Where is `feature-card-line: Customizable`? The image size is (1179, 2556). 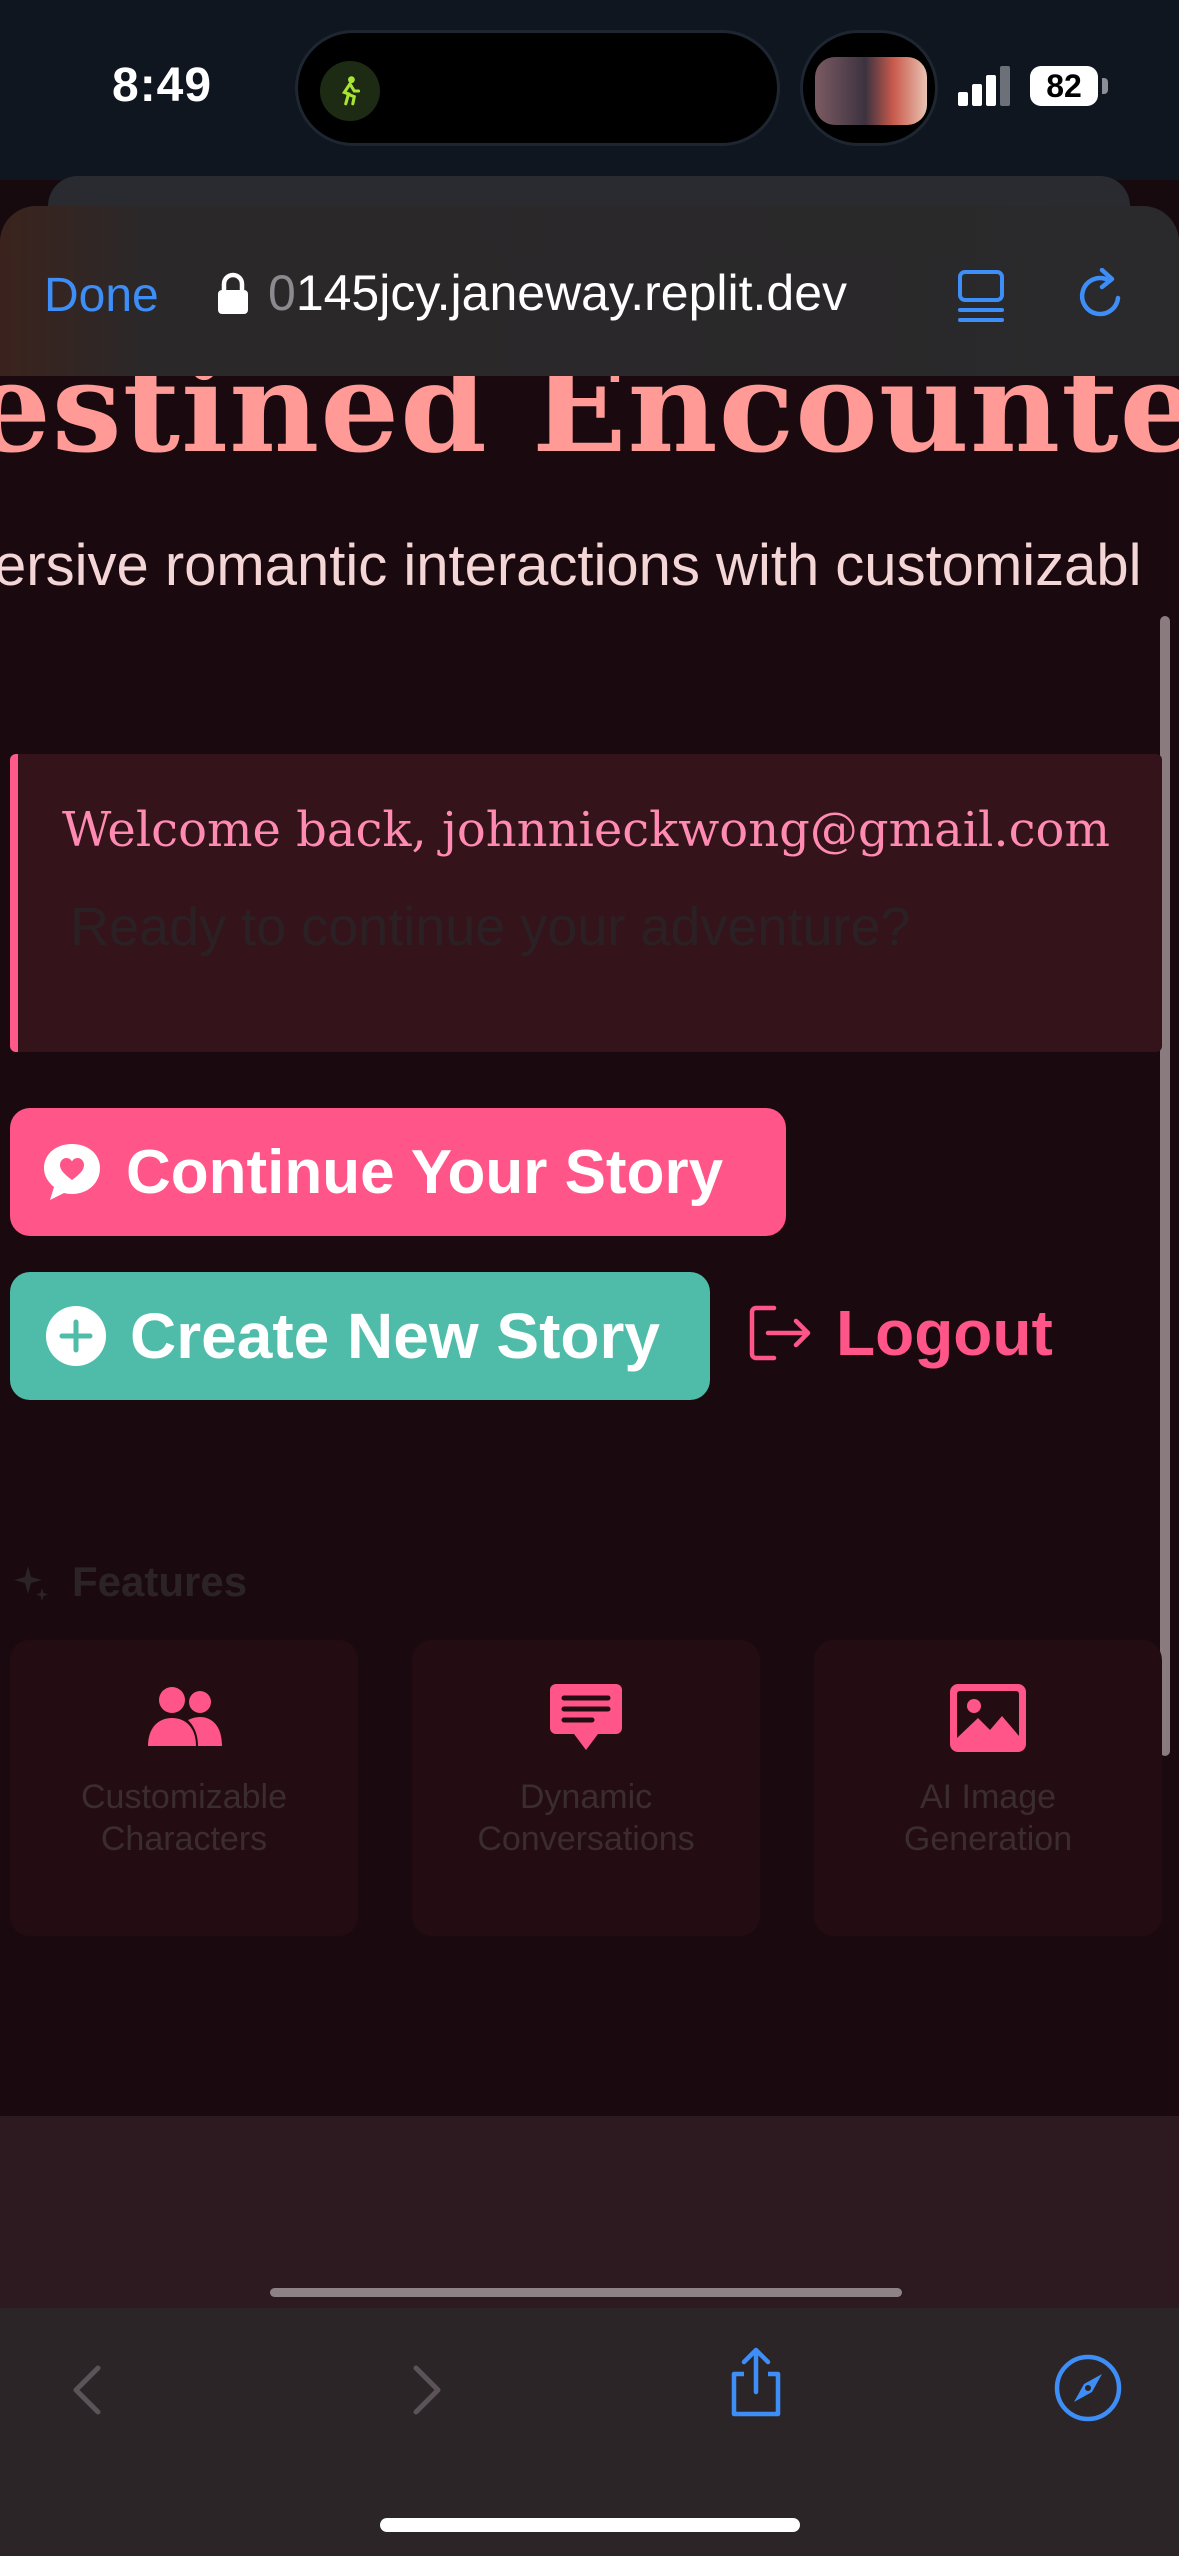 feature-card-line: Customizable is located at coordinates (184, 1797).